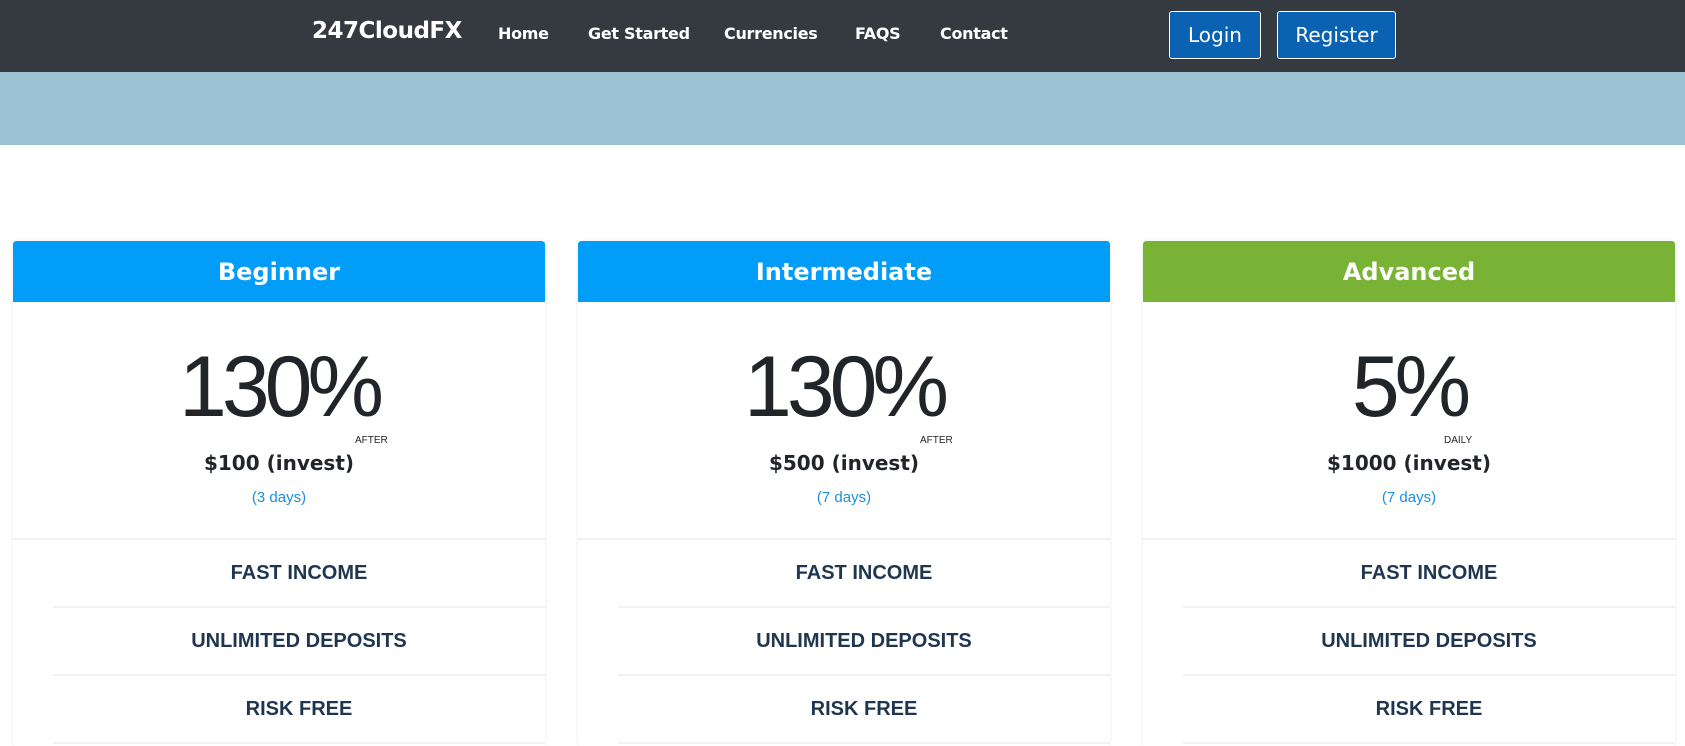 This screenshot has width=1685, height=746. What do you see at coordinates (387, 31) in the screenshot?
I see `brand-logo: 247CloudFX` at bounding box center [387, 31].